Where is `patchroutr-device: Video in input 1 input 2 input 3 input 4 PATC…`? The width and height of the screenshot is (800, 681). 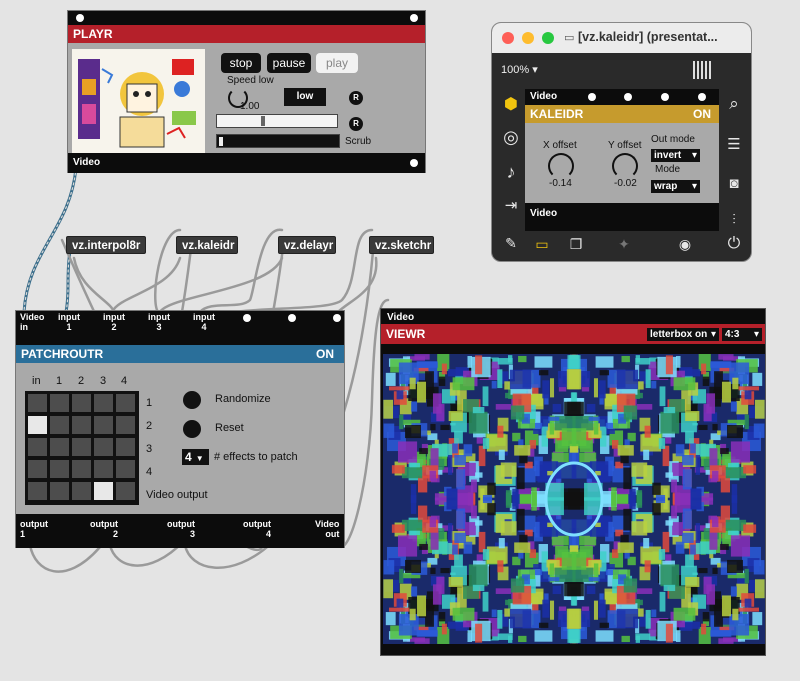 patchroutr-device: Video in input 1 input 2 input 3 input 4 PATC… is located at coordinates (180, 429).